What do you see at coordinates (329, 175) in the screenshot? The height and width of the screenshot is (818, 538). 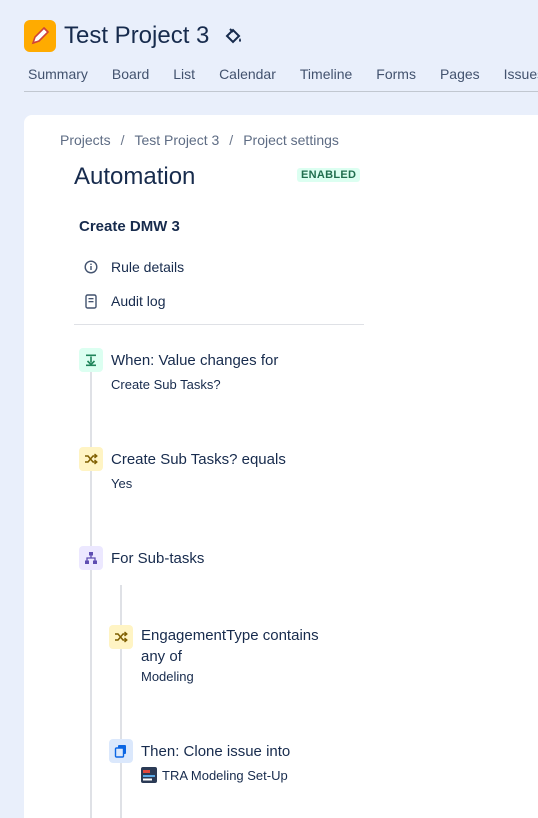 I see `status-badge: ENABLED` at bounding box center [329, 175].